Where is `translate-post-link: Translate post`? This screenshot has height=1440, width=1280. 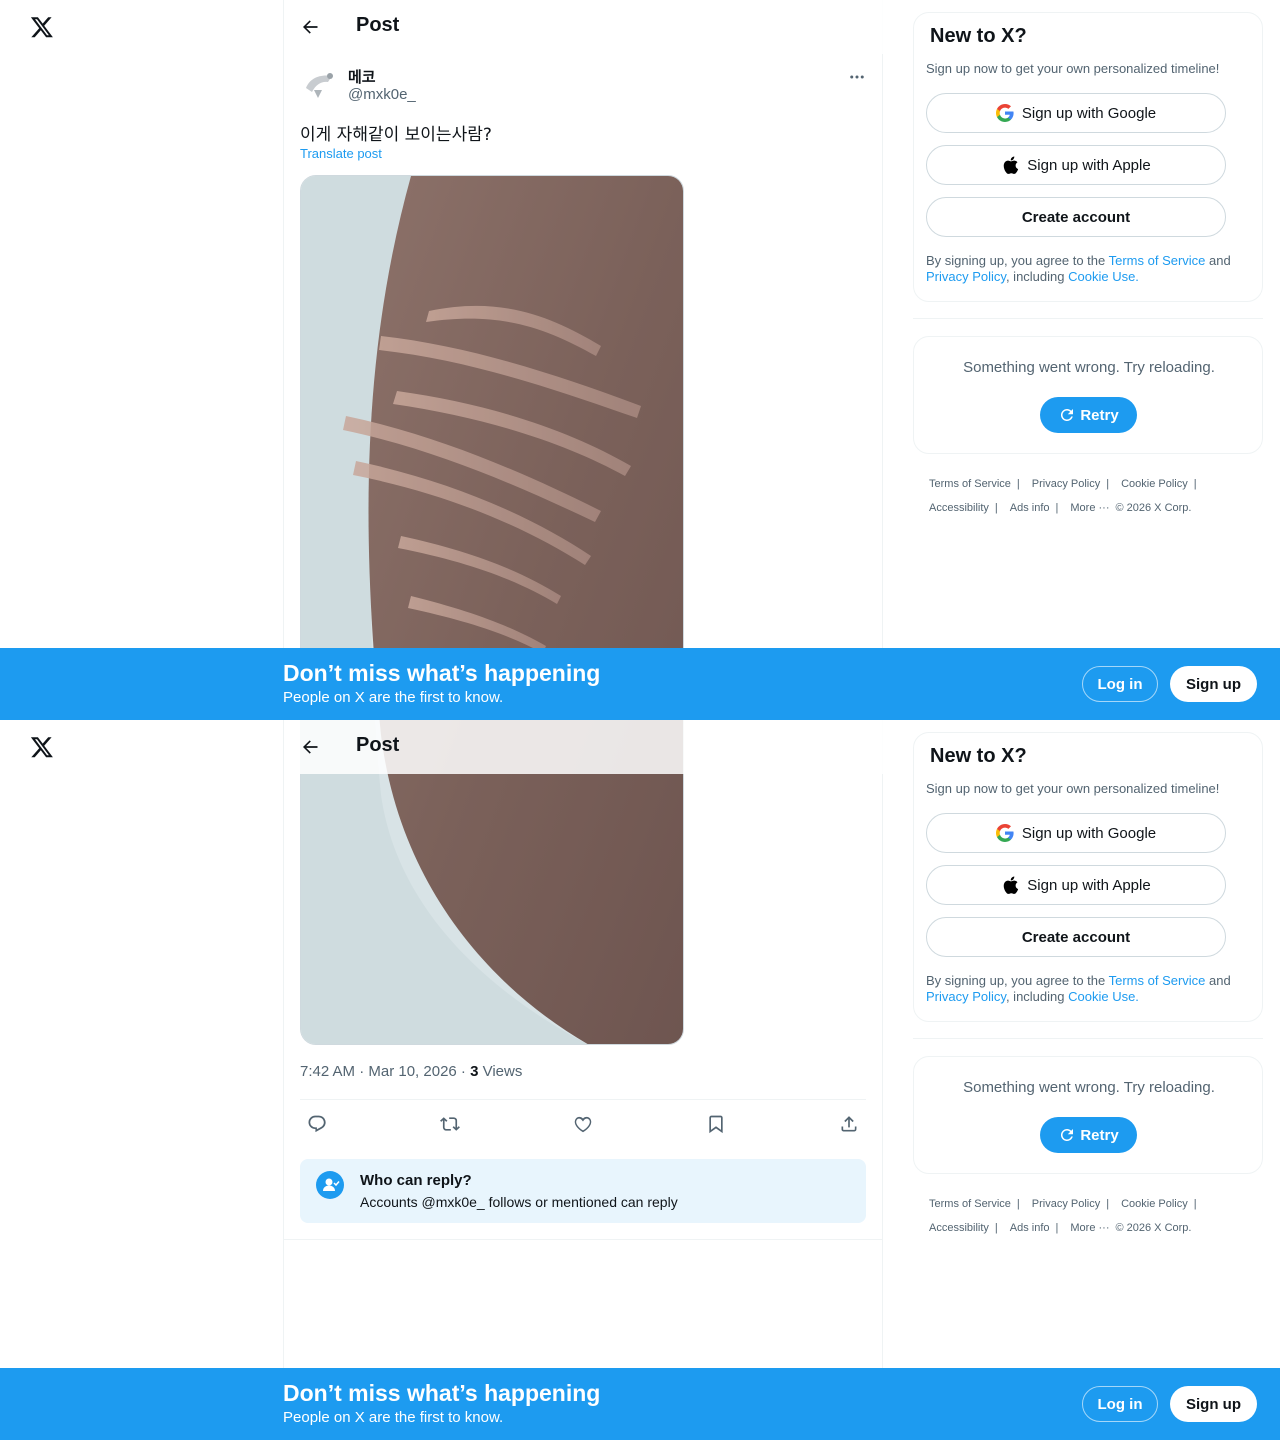 translate-post-link: Translate post is located at coordinates (341, 153).